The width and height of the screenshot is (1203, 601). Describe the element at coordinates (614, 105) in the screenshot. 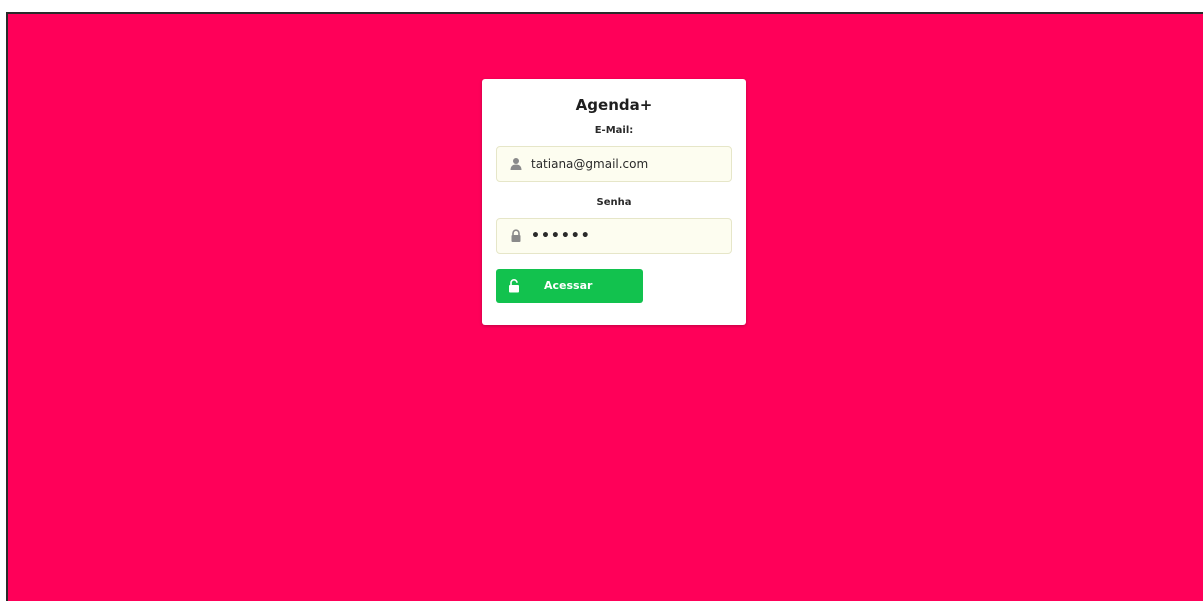

I see `app-title: Agenda+` at that location.